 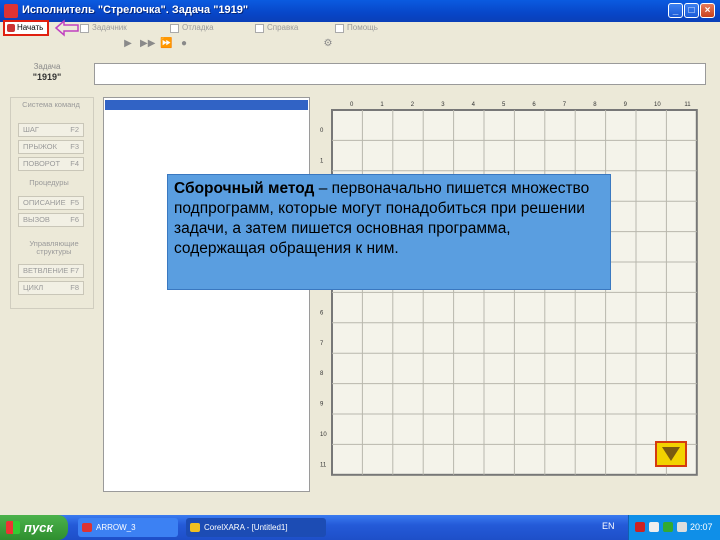 I want to click on grid-row-label: 7, so click(x=322, y=344).